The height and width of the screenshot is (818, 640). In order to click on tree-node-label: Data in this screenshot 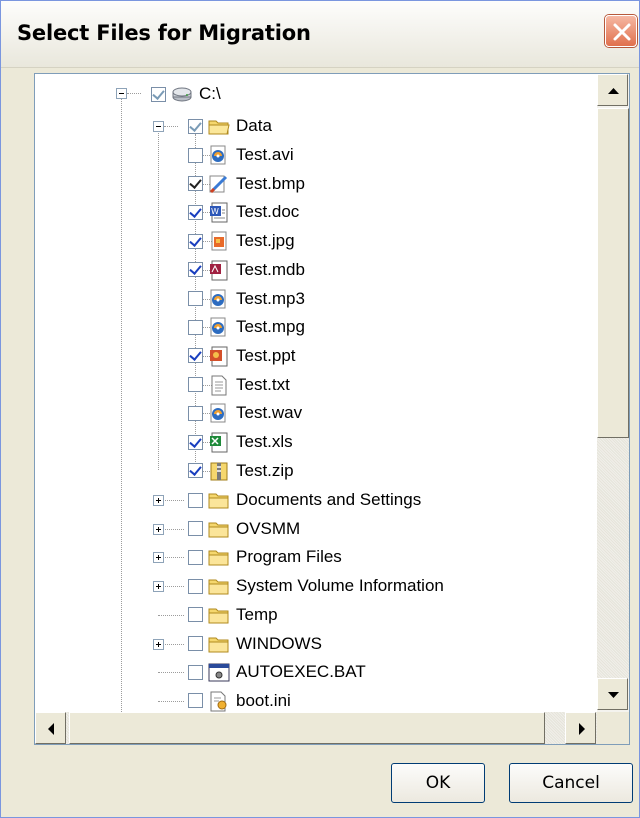, I will do `click(254, 125)`.